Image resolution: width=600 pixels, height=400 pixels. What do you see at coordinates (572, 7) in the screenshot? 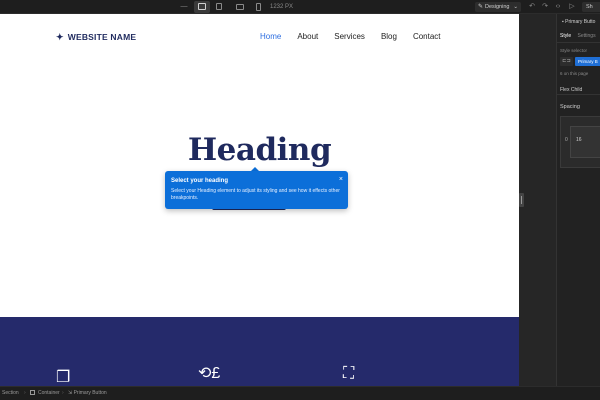
I see `preview-play-icon: ▷` at bounding box center [572, 7].